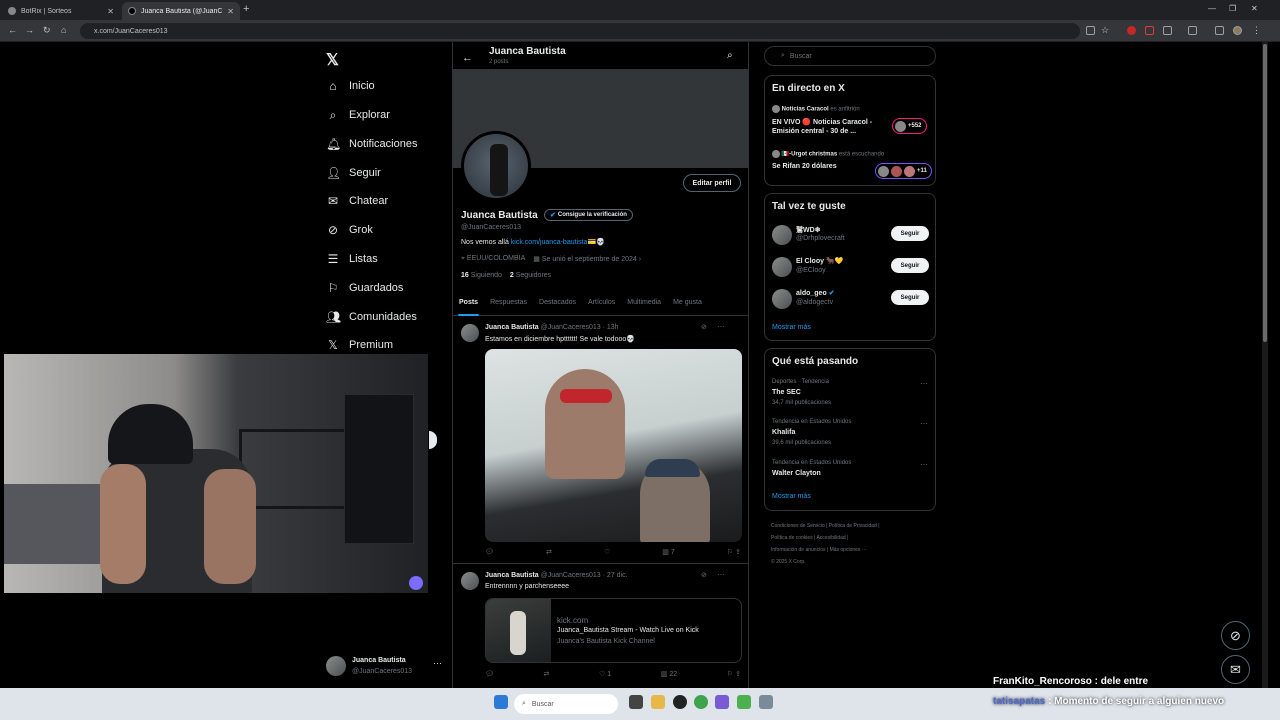  What do you see at coordinates (557, 302) in the screenshot?
I see `tab-destacados: Destacados` at bounding box center [557, 302].